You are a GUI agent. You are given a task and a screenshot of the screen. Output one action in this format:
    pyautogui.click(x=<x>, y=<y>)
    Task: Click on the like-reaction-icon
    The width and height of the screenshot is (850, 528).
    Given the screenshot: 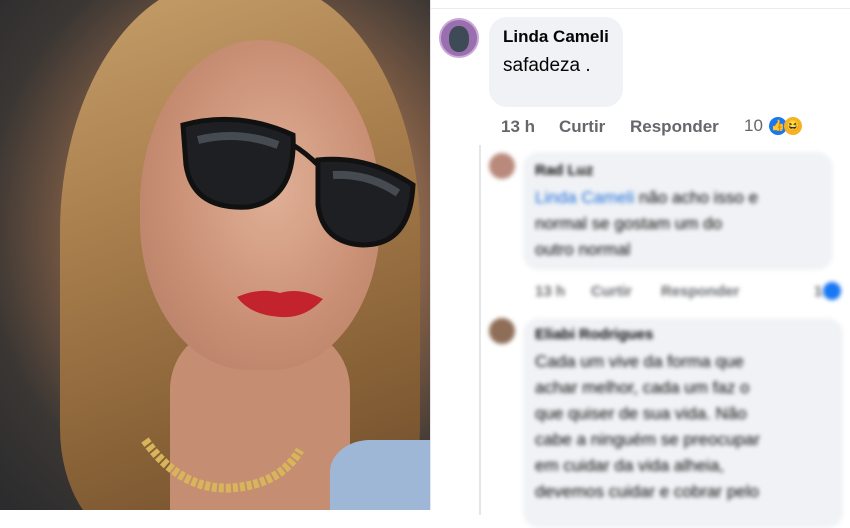 What is the action you would take?
    pyautogui.click(x=832, y=291)
    